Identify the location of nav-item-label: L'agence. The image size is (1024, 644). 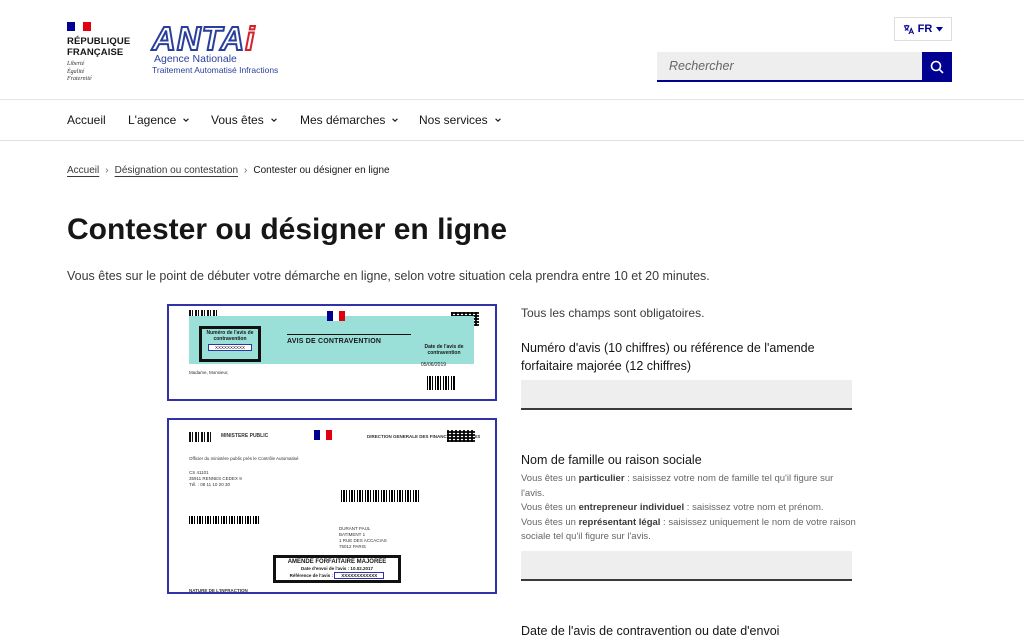
(152, 120).